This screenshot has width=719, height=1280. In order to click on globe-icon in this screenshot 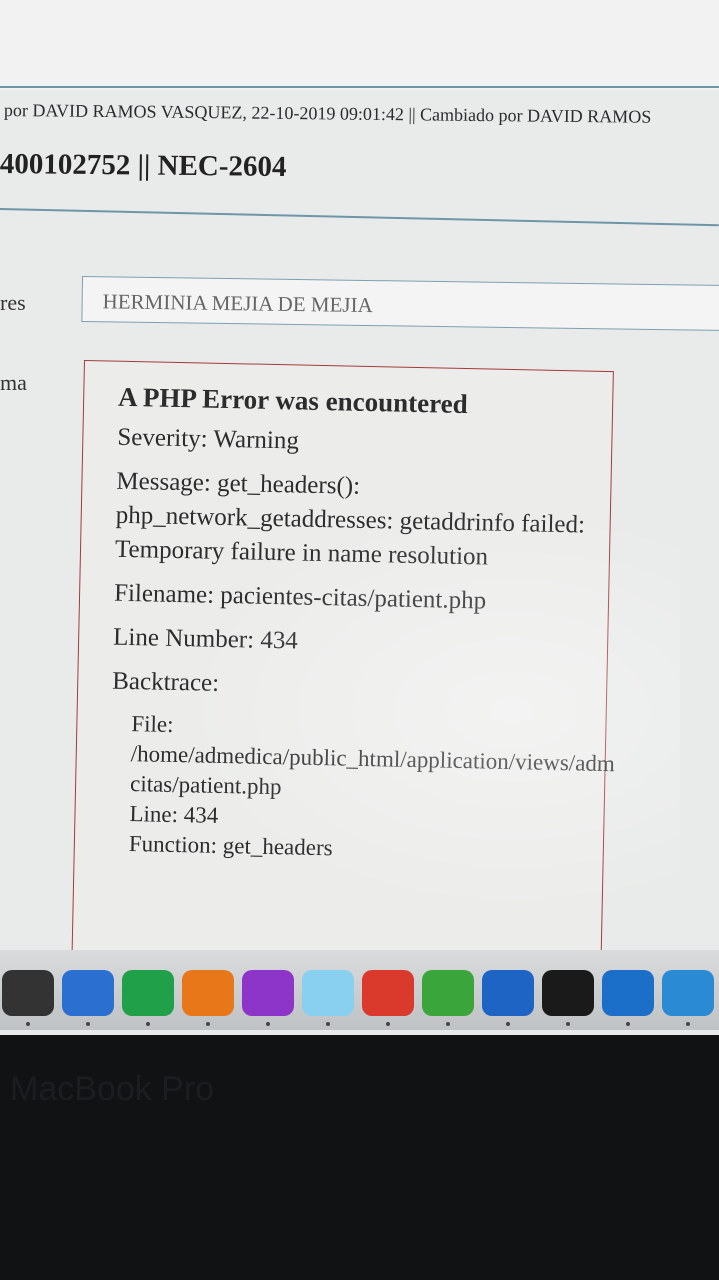, I will do `click(688, 993)`.